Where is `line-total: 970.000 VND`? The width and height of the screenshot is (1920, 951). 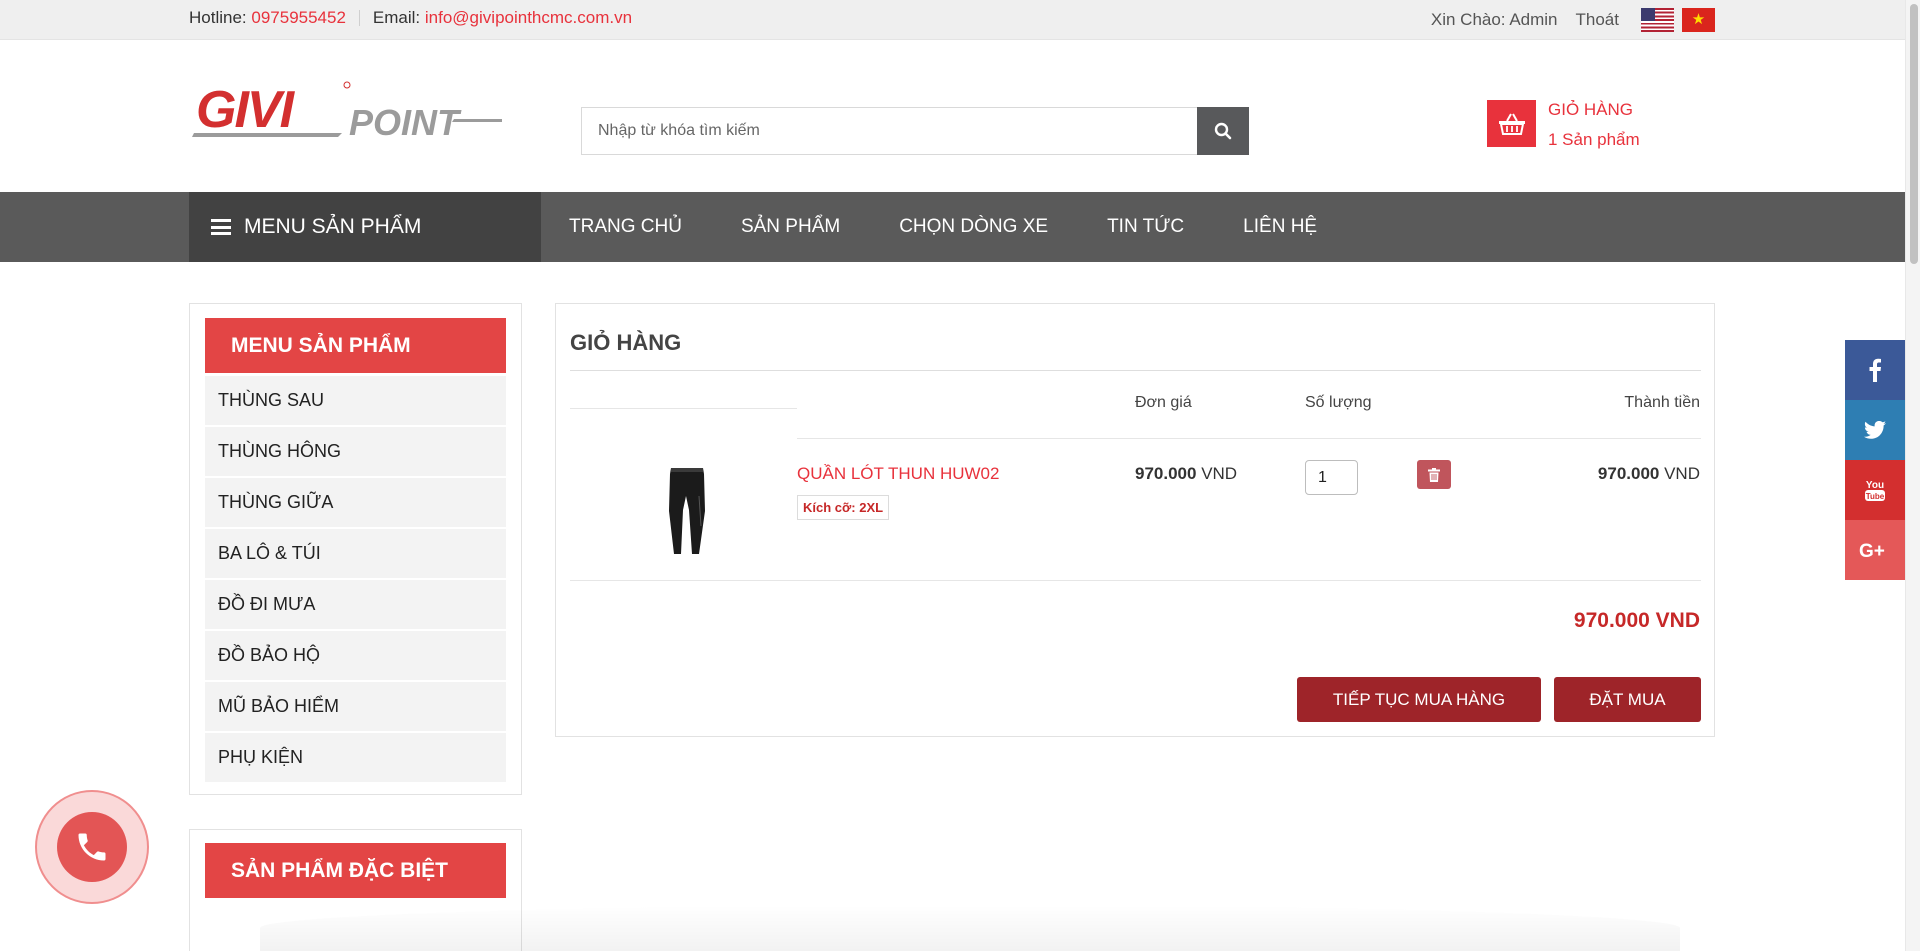 line-total: 970.000 VND is located at coordinates (1649, 474).